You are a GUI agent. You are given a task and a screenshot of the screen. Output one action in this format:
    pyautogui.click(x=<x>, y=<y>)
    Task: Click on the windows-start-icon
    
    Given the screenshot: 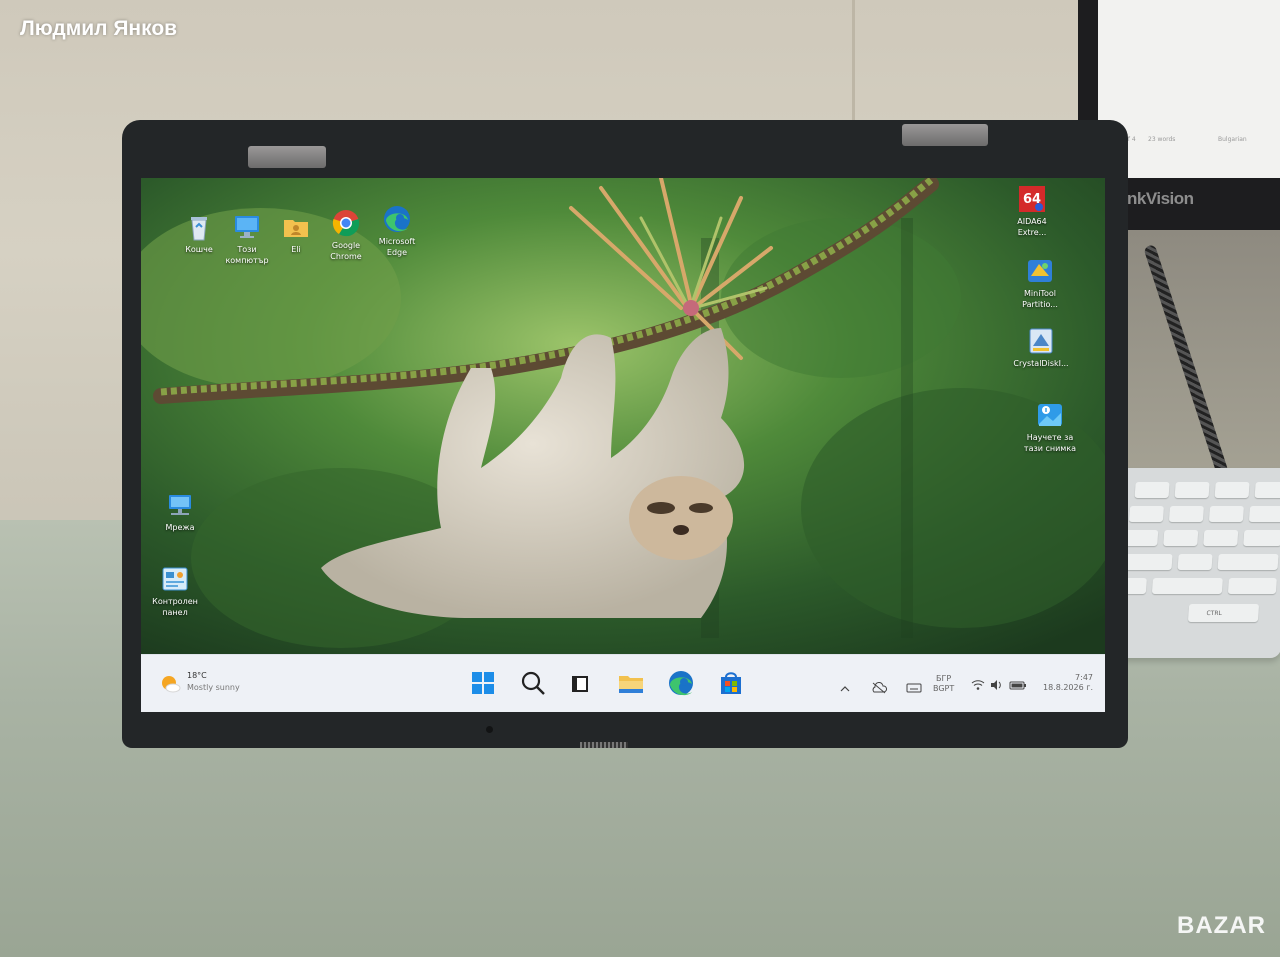 What is the action you would take?
    pyautogui.click(x=483, y=683)
    